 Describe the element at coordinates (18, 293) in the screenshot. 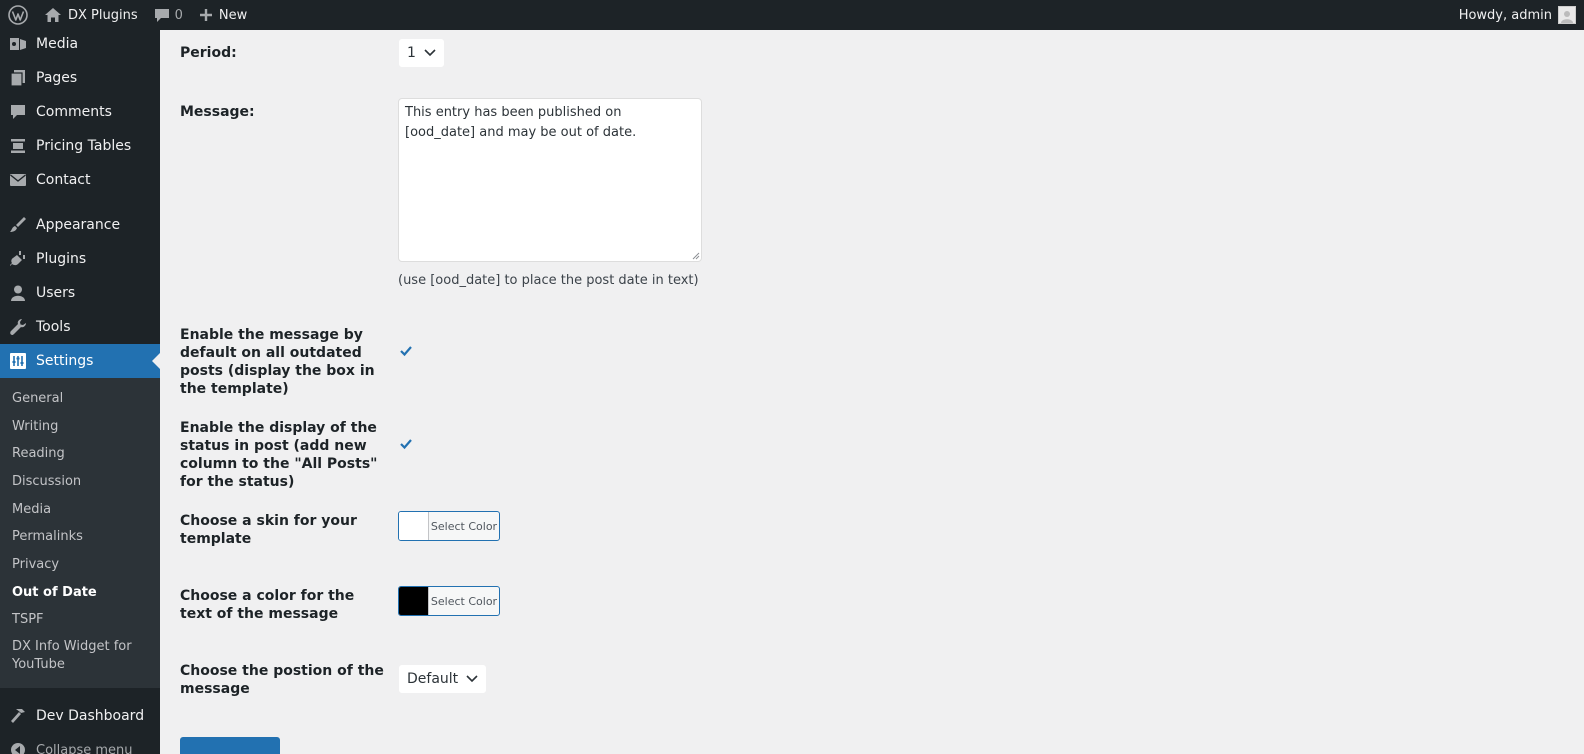

I see `user-icon` at that location.